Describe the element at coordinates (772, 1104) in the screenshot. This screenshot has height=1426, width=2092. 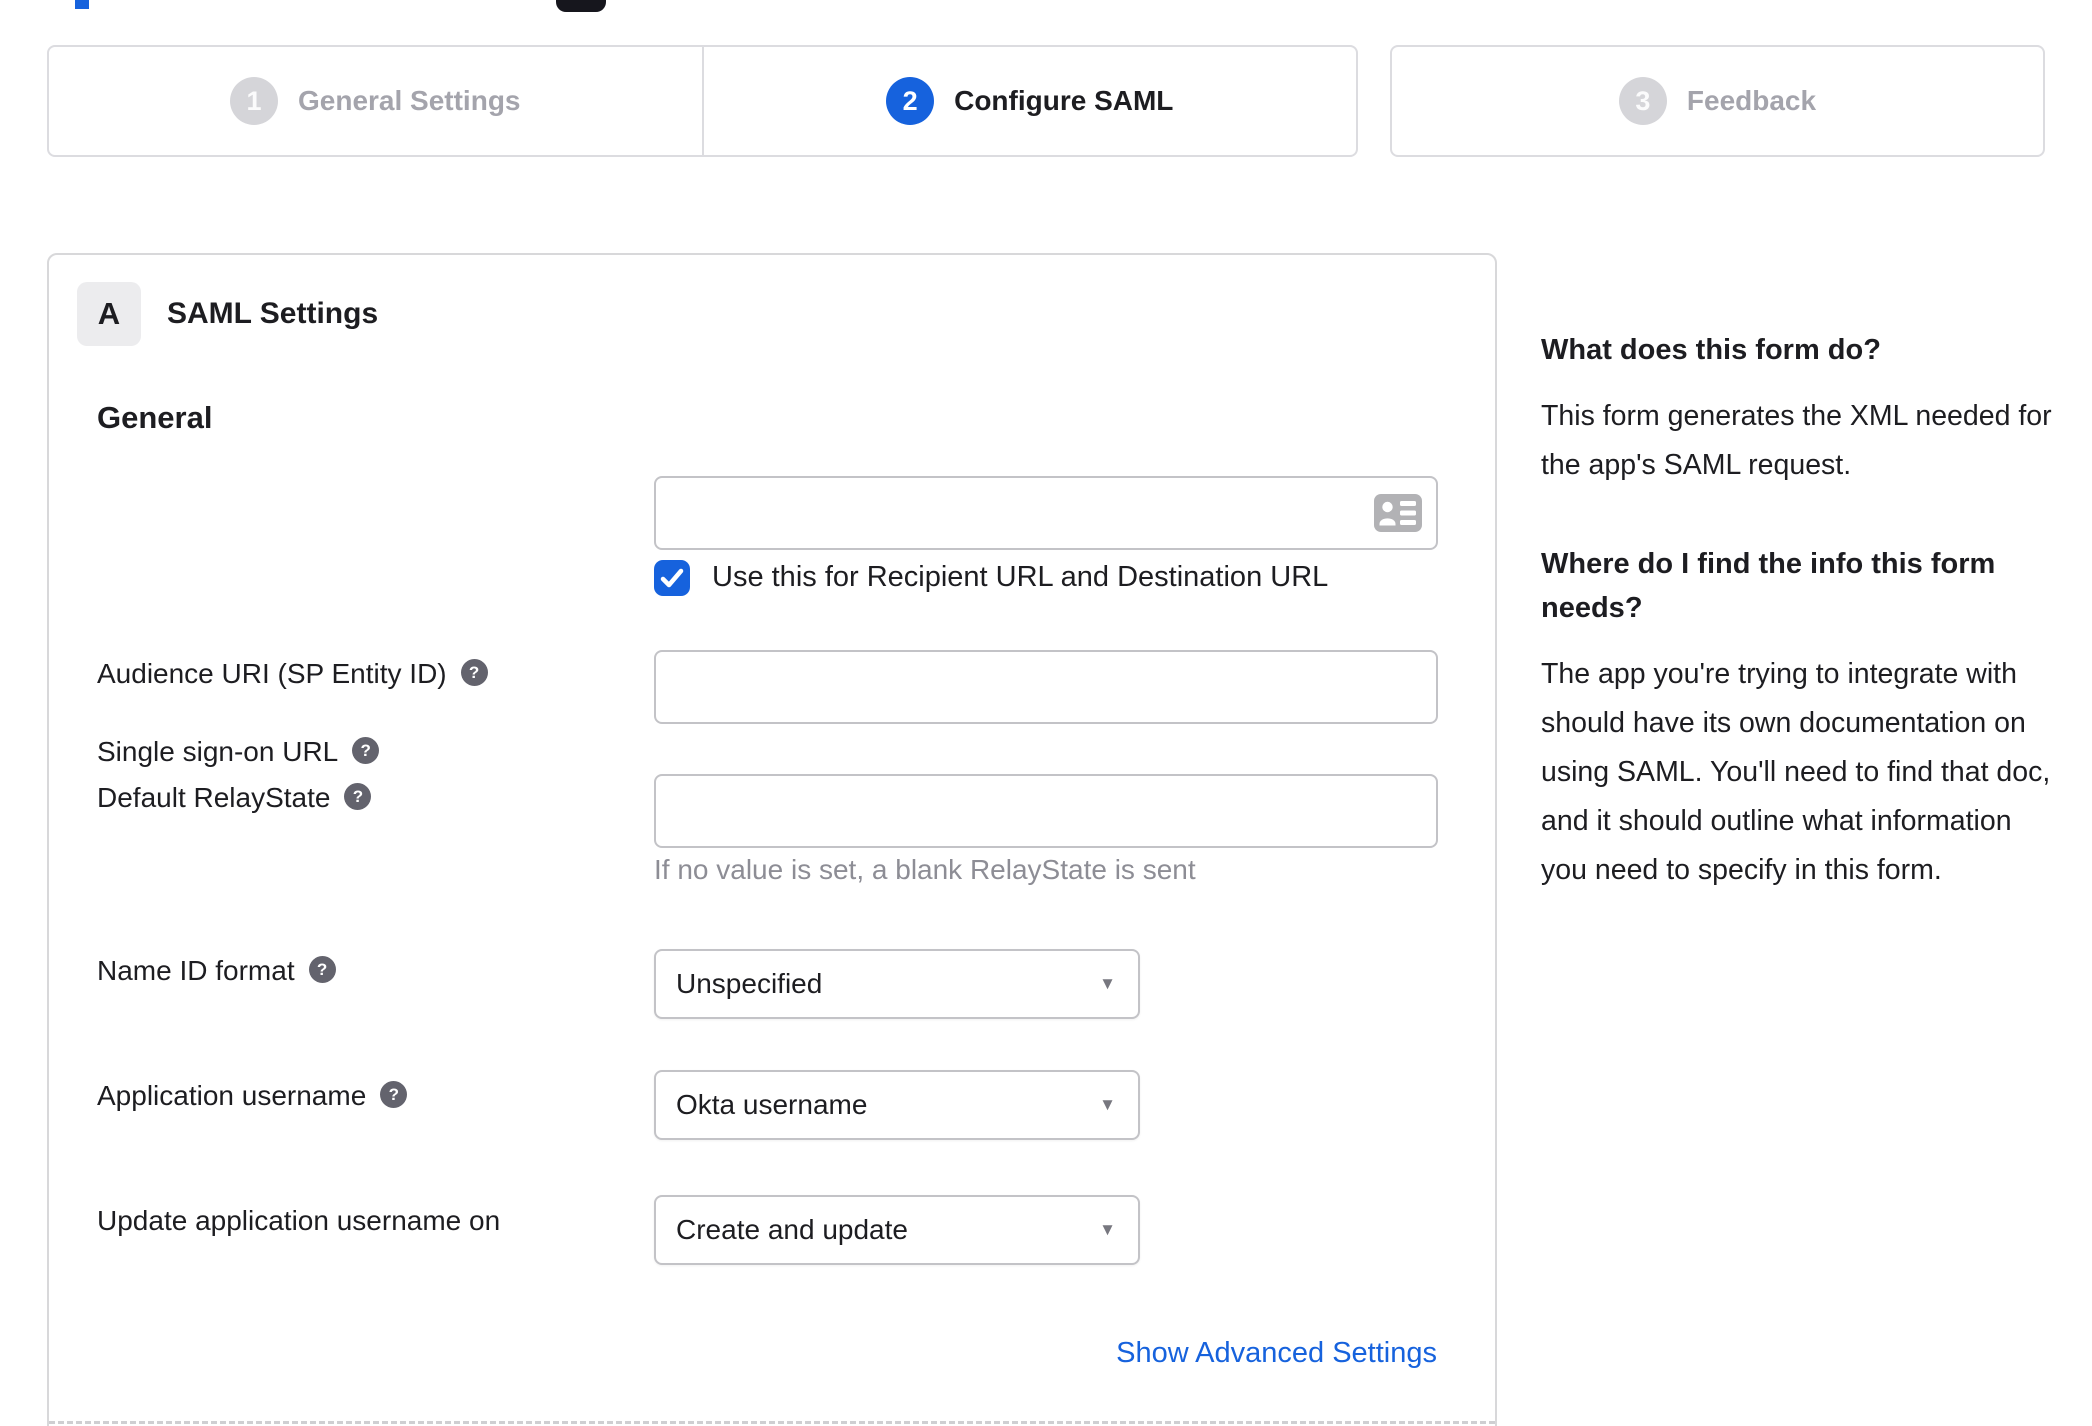
I see `app-username-value: Okta username` at that location.